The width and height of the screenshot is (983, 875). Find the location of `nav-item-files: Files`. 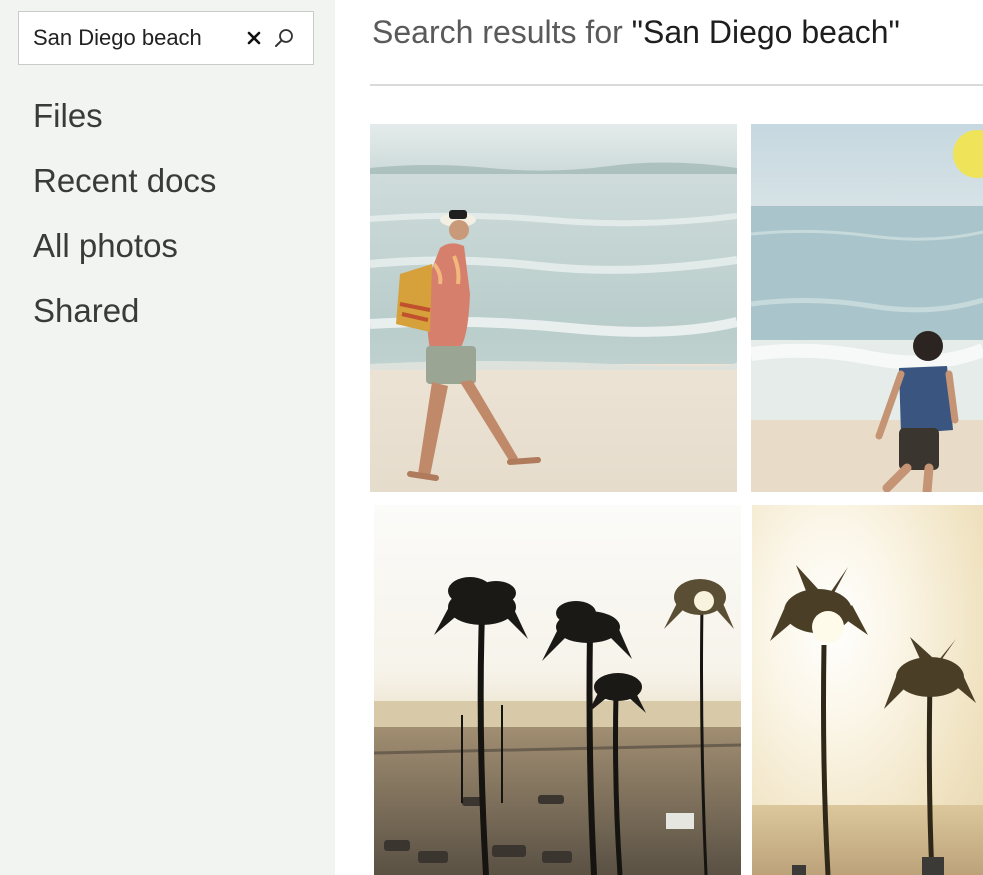

nav-item-files: Files is located at coordinates (124, 127).